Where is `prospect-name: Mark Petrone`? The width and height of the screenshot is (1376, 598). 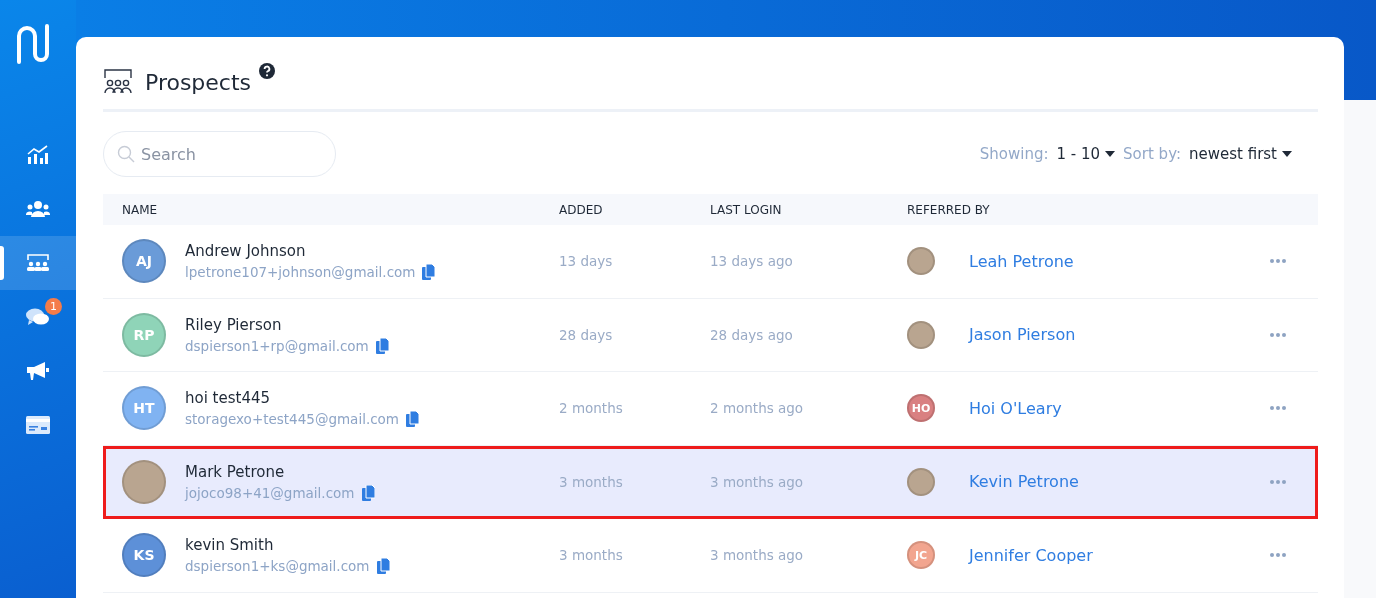 prospect-name: Mark Petrone is located at coordinates (235, 471).